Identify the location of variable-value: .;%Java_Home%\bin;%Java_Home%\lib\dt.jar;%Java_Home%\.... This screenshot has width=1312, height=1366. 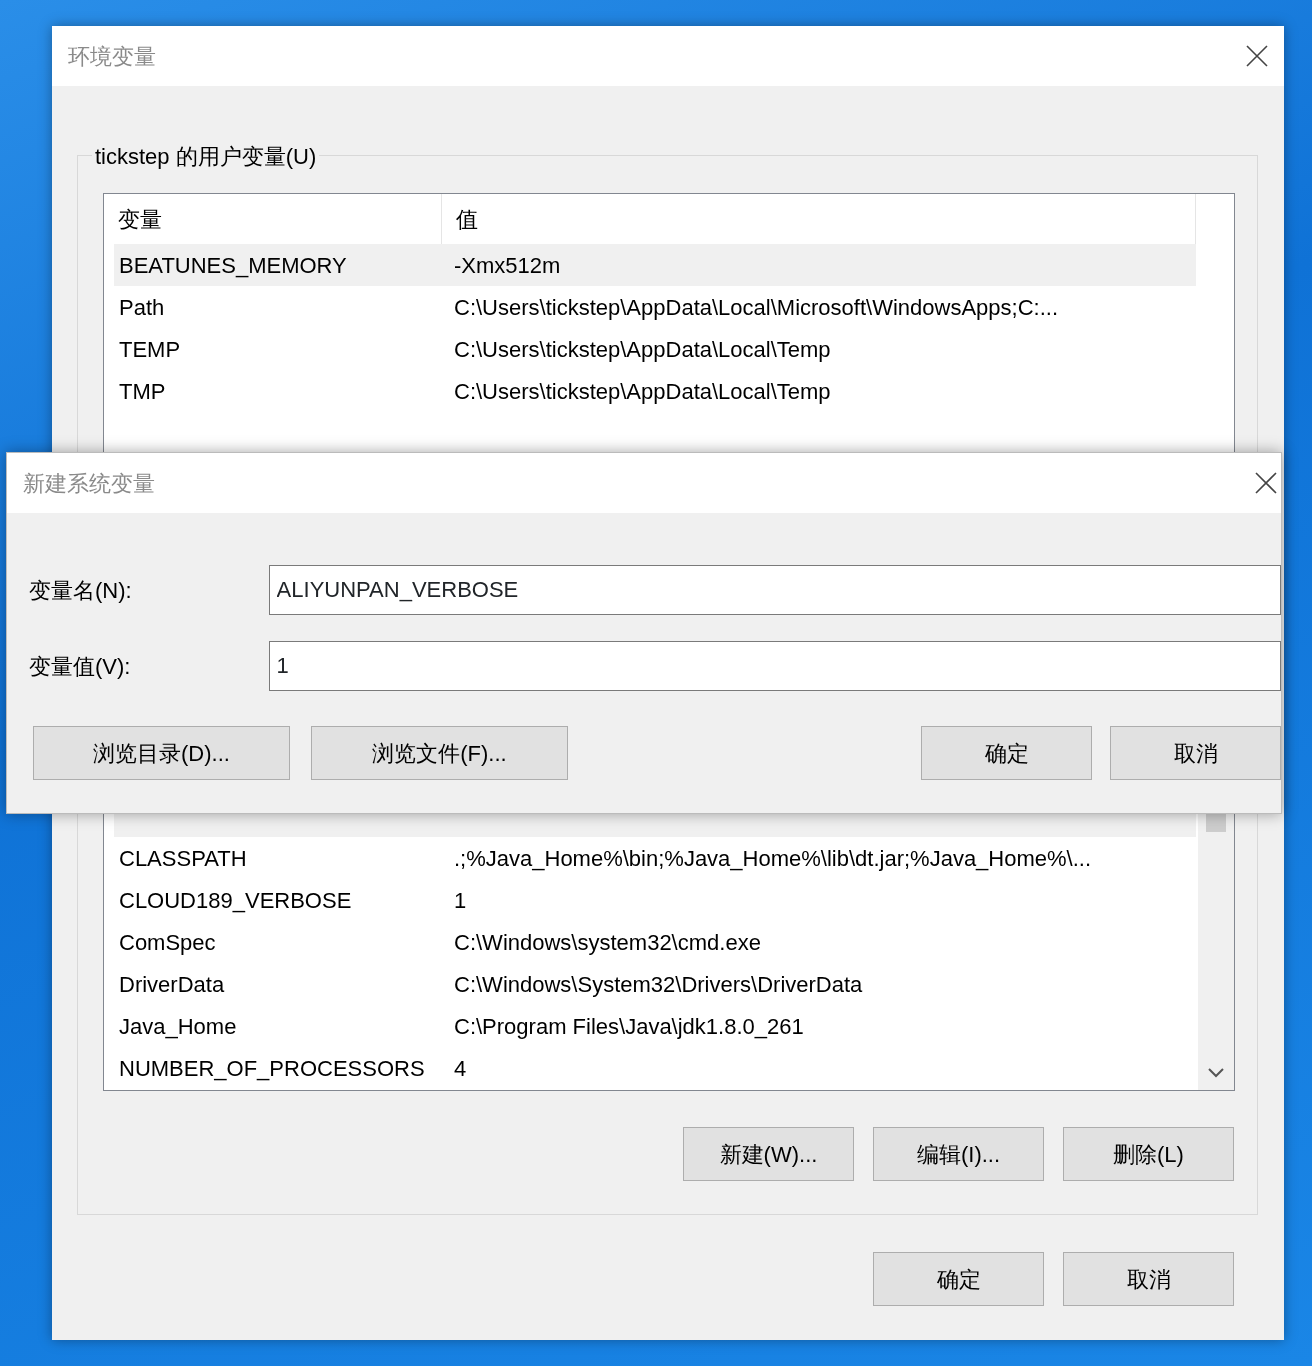
(772, 858).